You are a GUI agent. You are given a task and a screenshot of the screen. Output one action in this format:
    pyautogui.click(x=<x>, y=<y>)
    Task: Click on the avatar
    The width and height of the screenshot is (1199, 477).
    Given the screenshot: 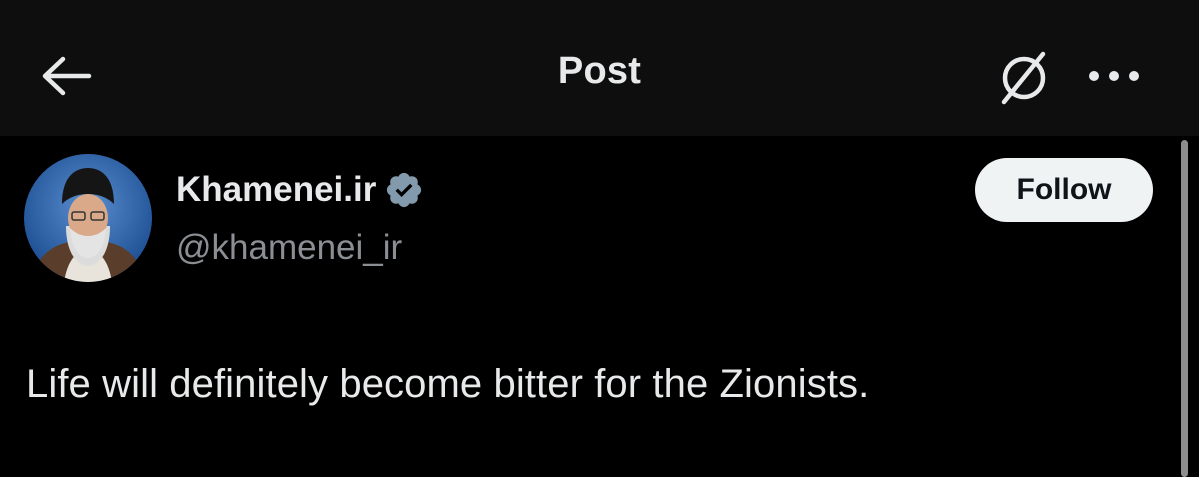 What is the action you would take?
    pyautogui.click(x=88, y=218)
    